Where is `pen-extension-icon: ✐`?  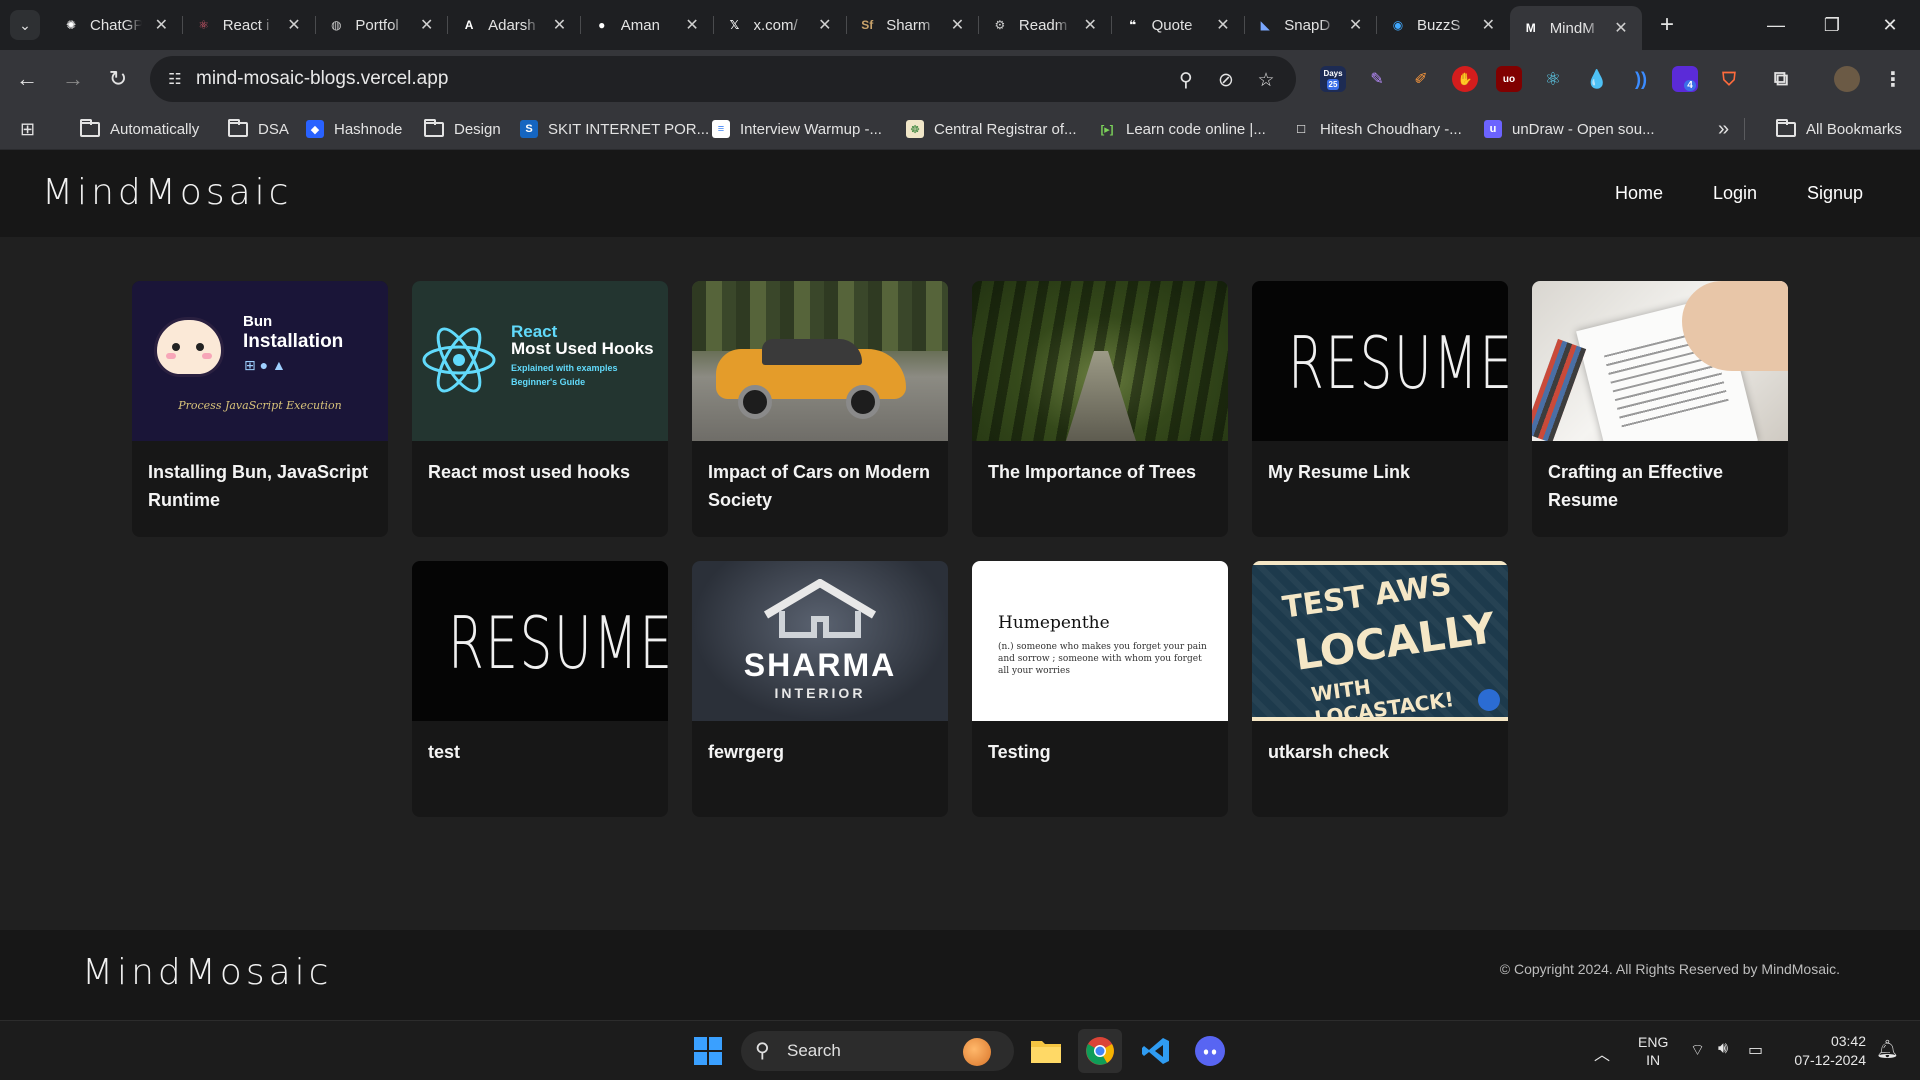
pen-extension-icon: ✐ is located at coordinates (1421, 79).